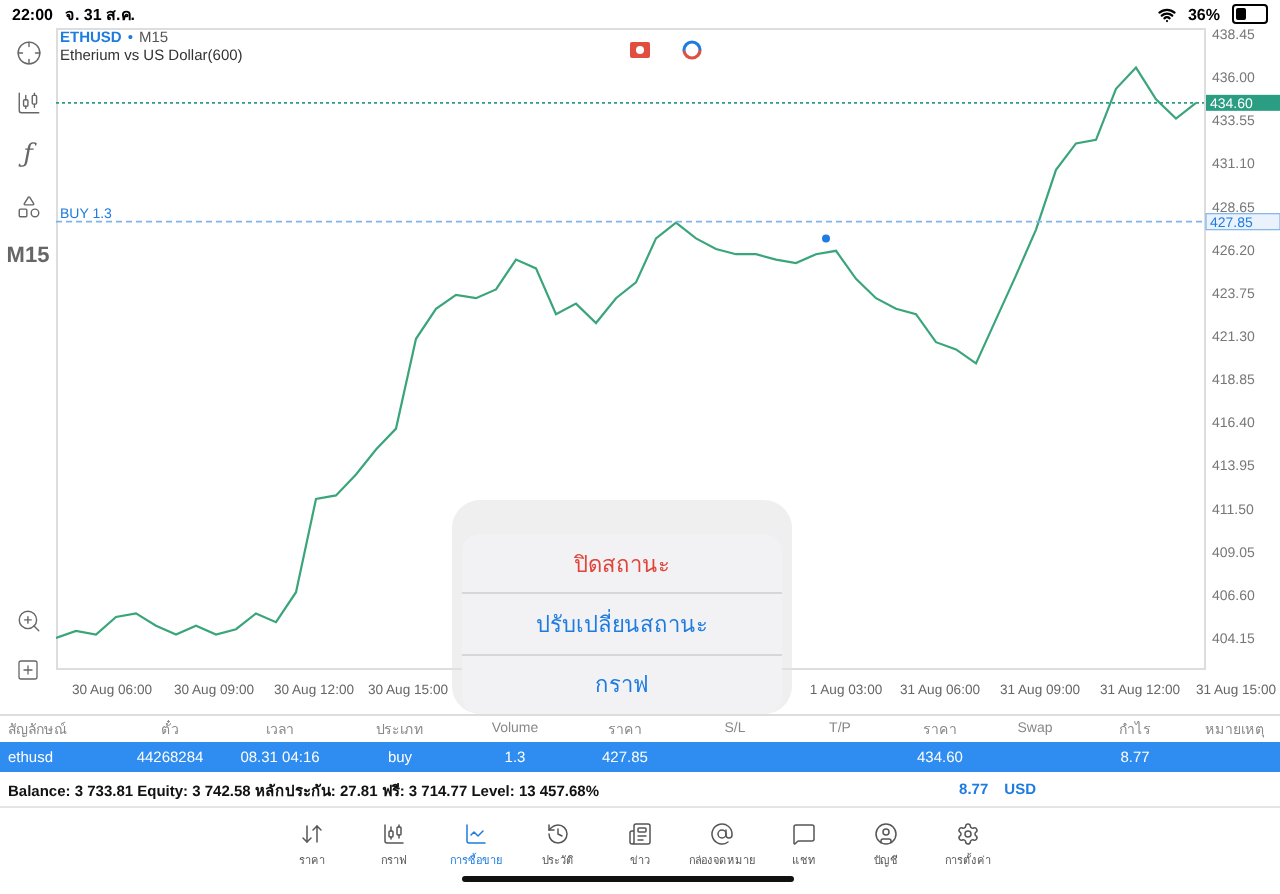 This screenshot has height=894, width=1280. I want to click on refresh-icon, so click(692, 50).